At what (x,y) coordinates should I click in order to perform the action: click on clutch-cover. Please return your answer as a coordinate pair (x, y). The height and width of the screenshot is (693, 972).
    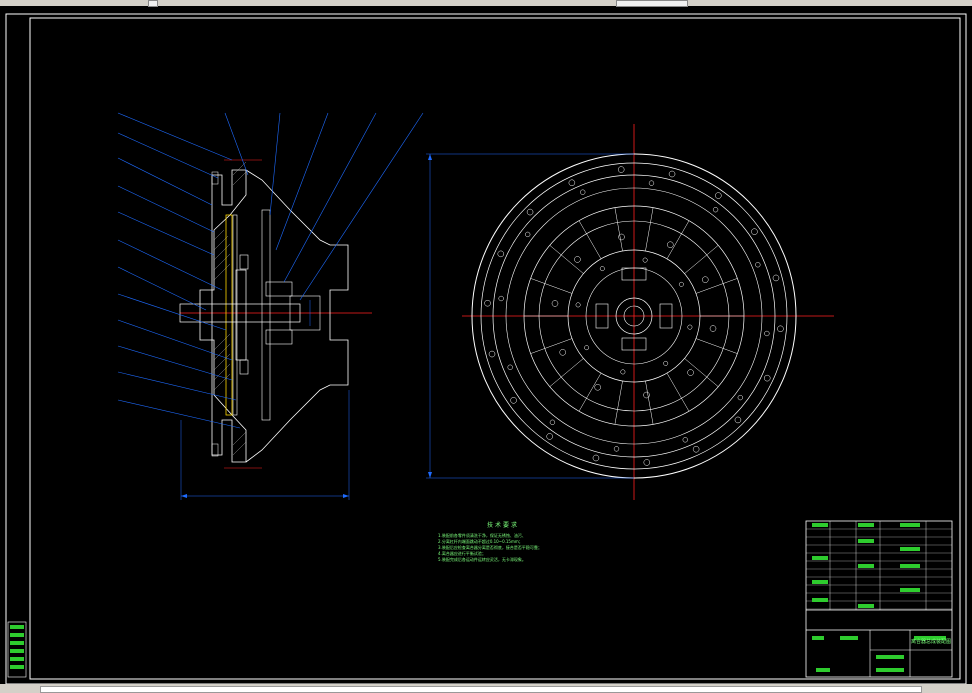
    Looking at the image, I should click on (297, 316).